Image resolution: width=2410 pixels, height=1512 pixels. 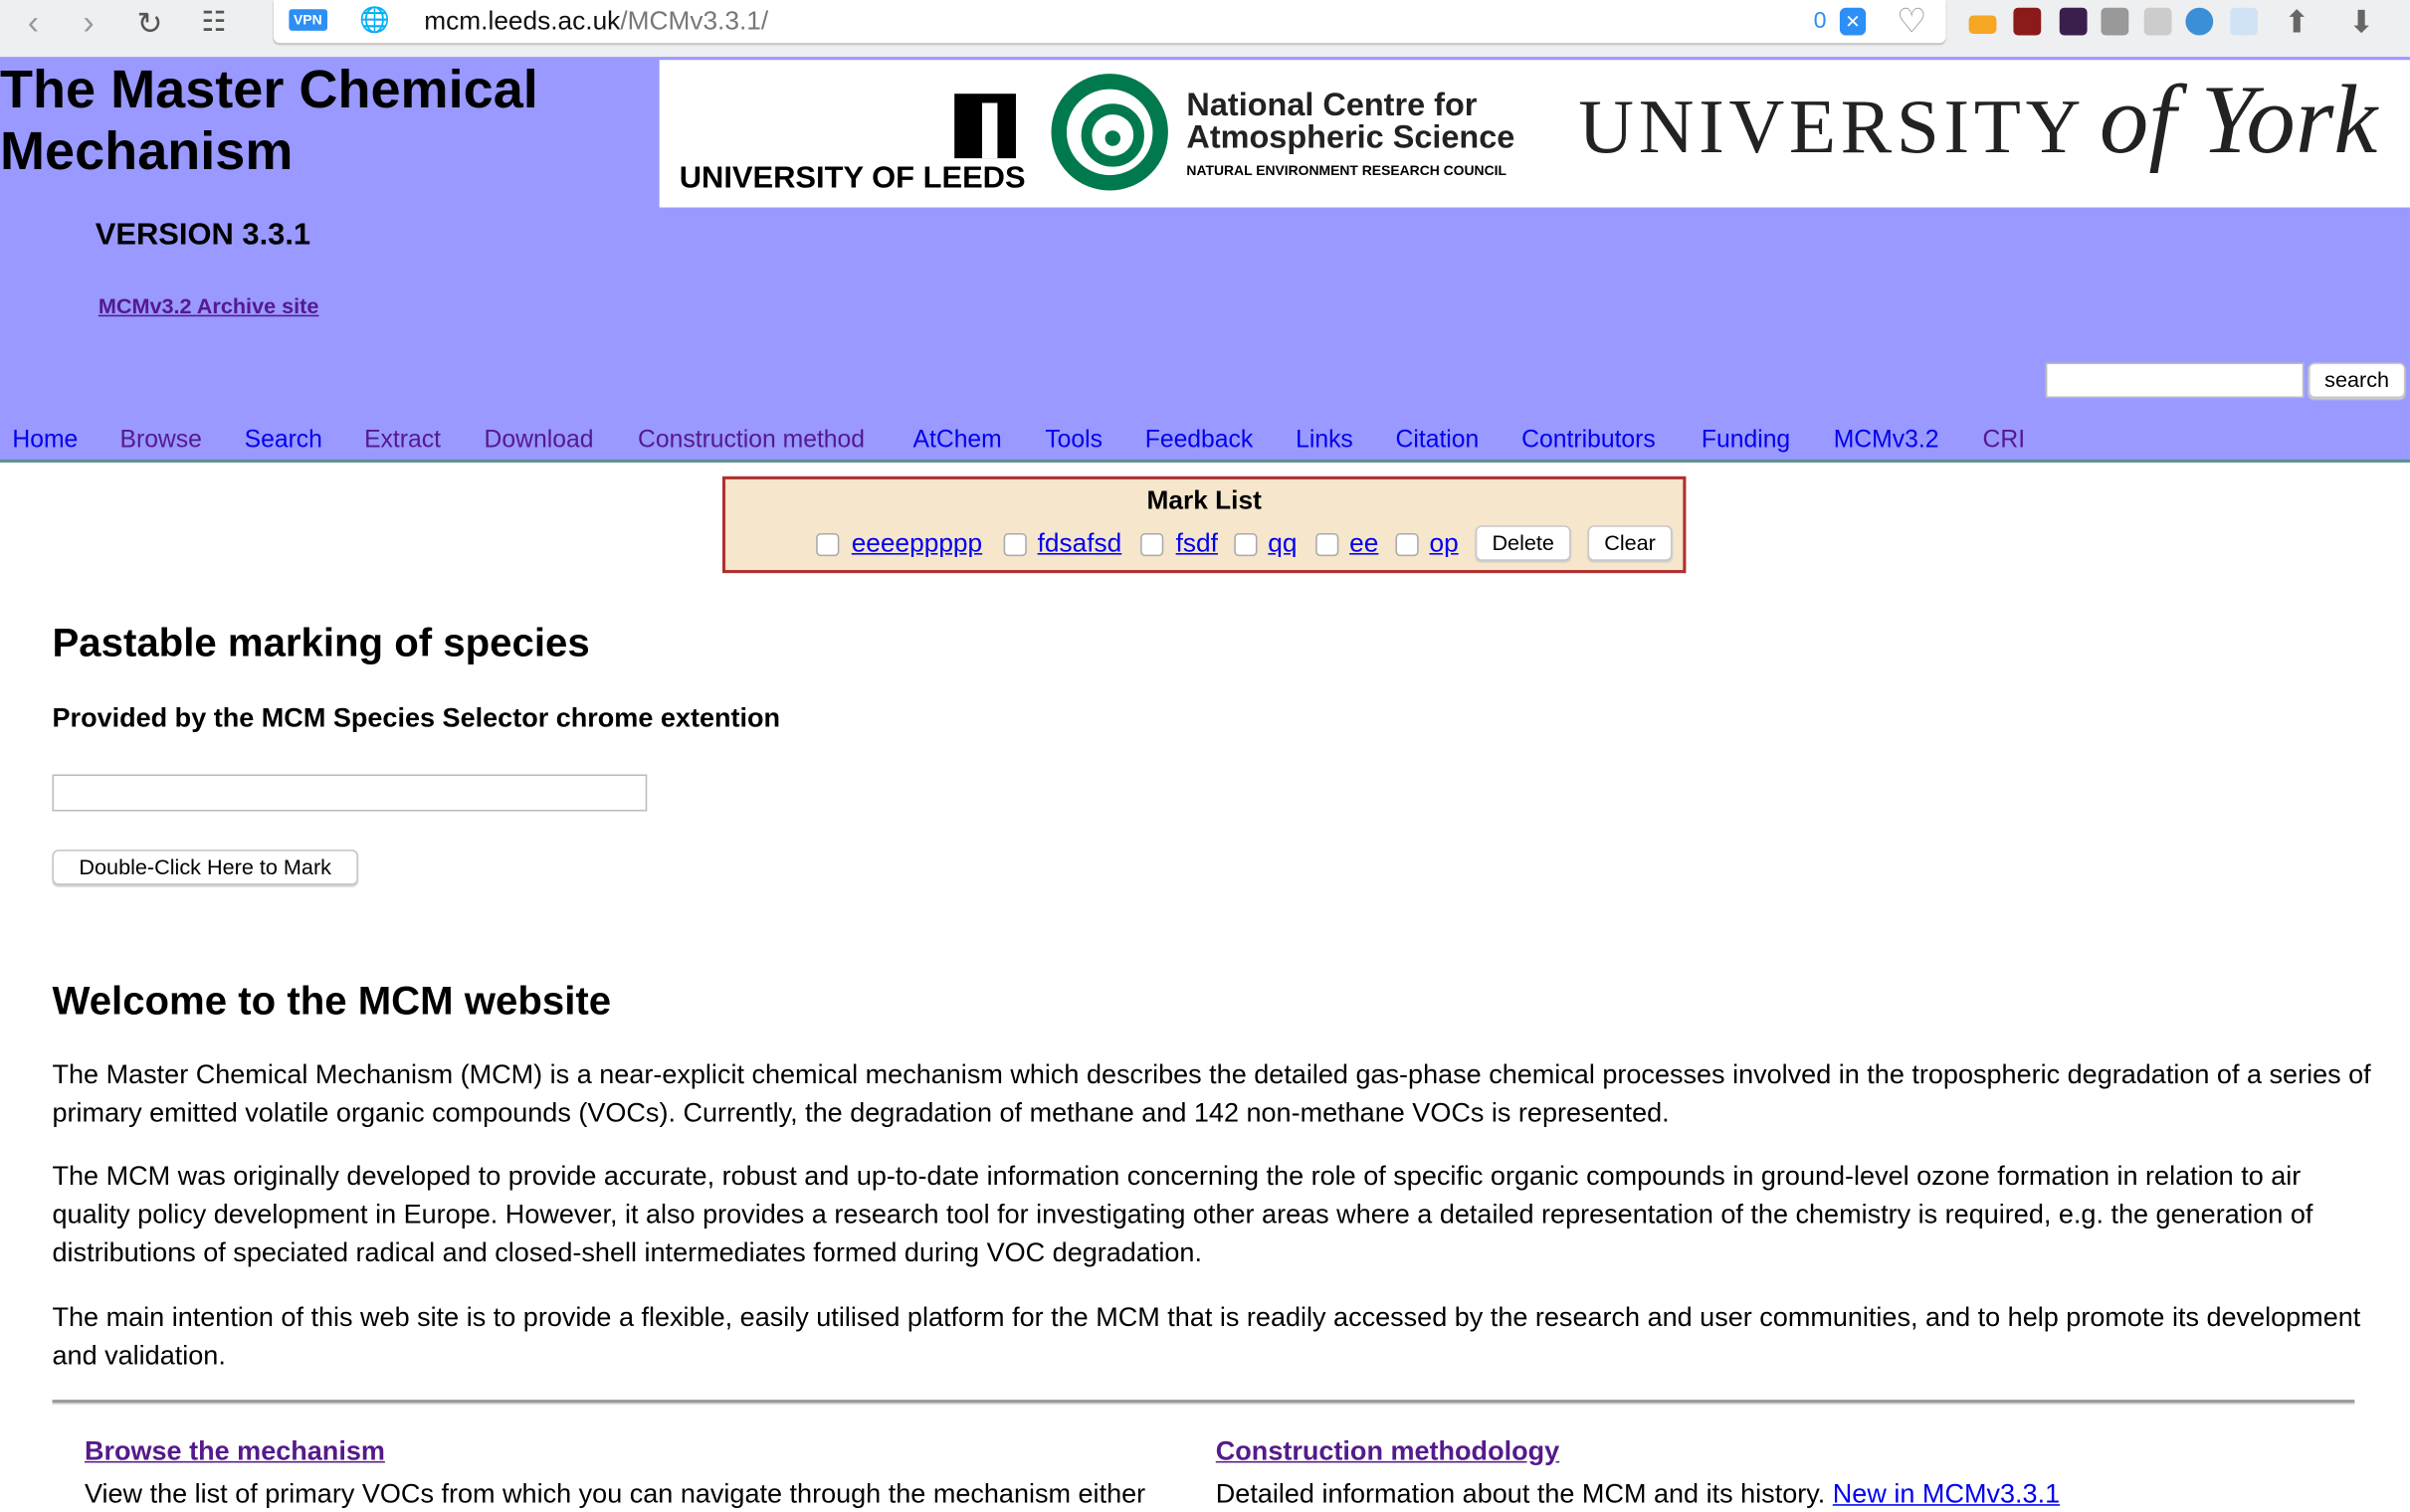 What do you see at coordinates (308, 20) in the screenshot?
I see `vpn-badge: VPN` at bounding box center [308, 20].